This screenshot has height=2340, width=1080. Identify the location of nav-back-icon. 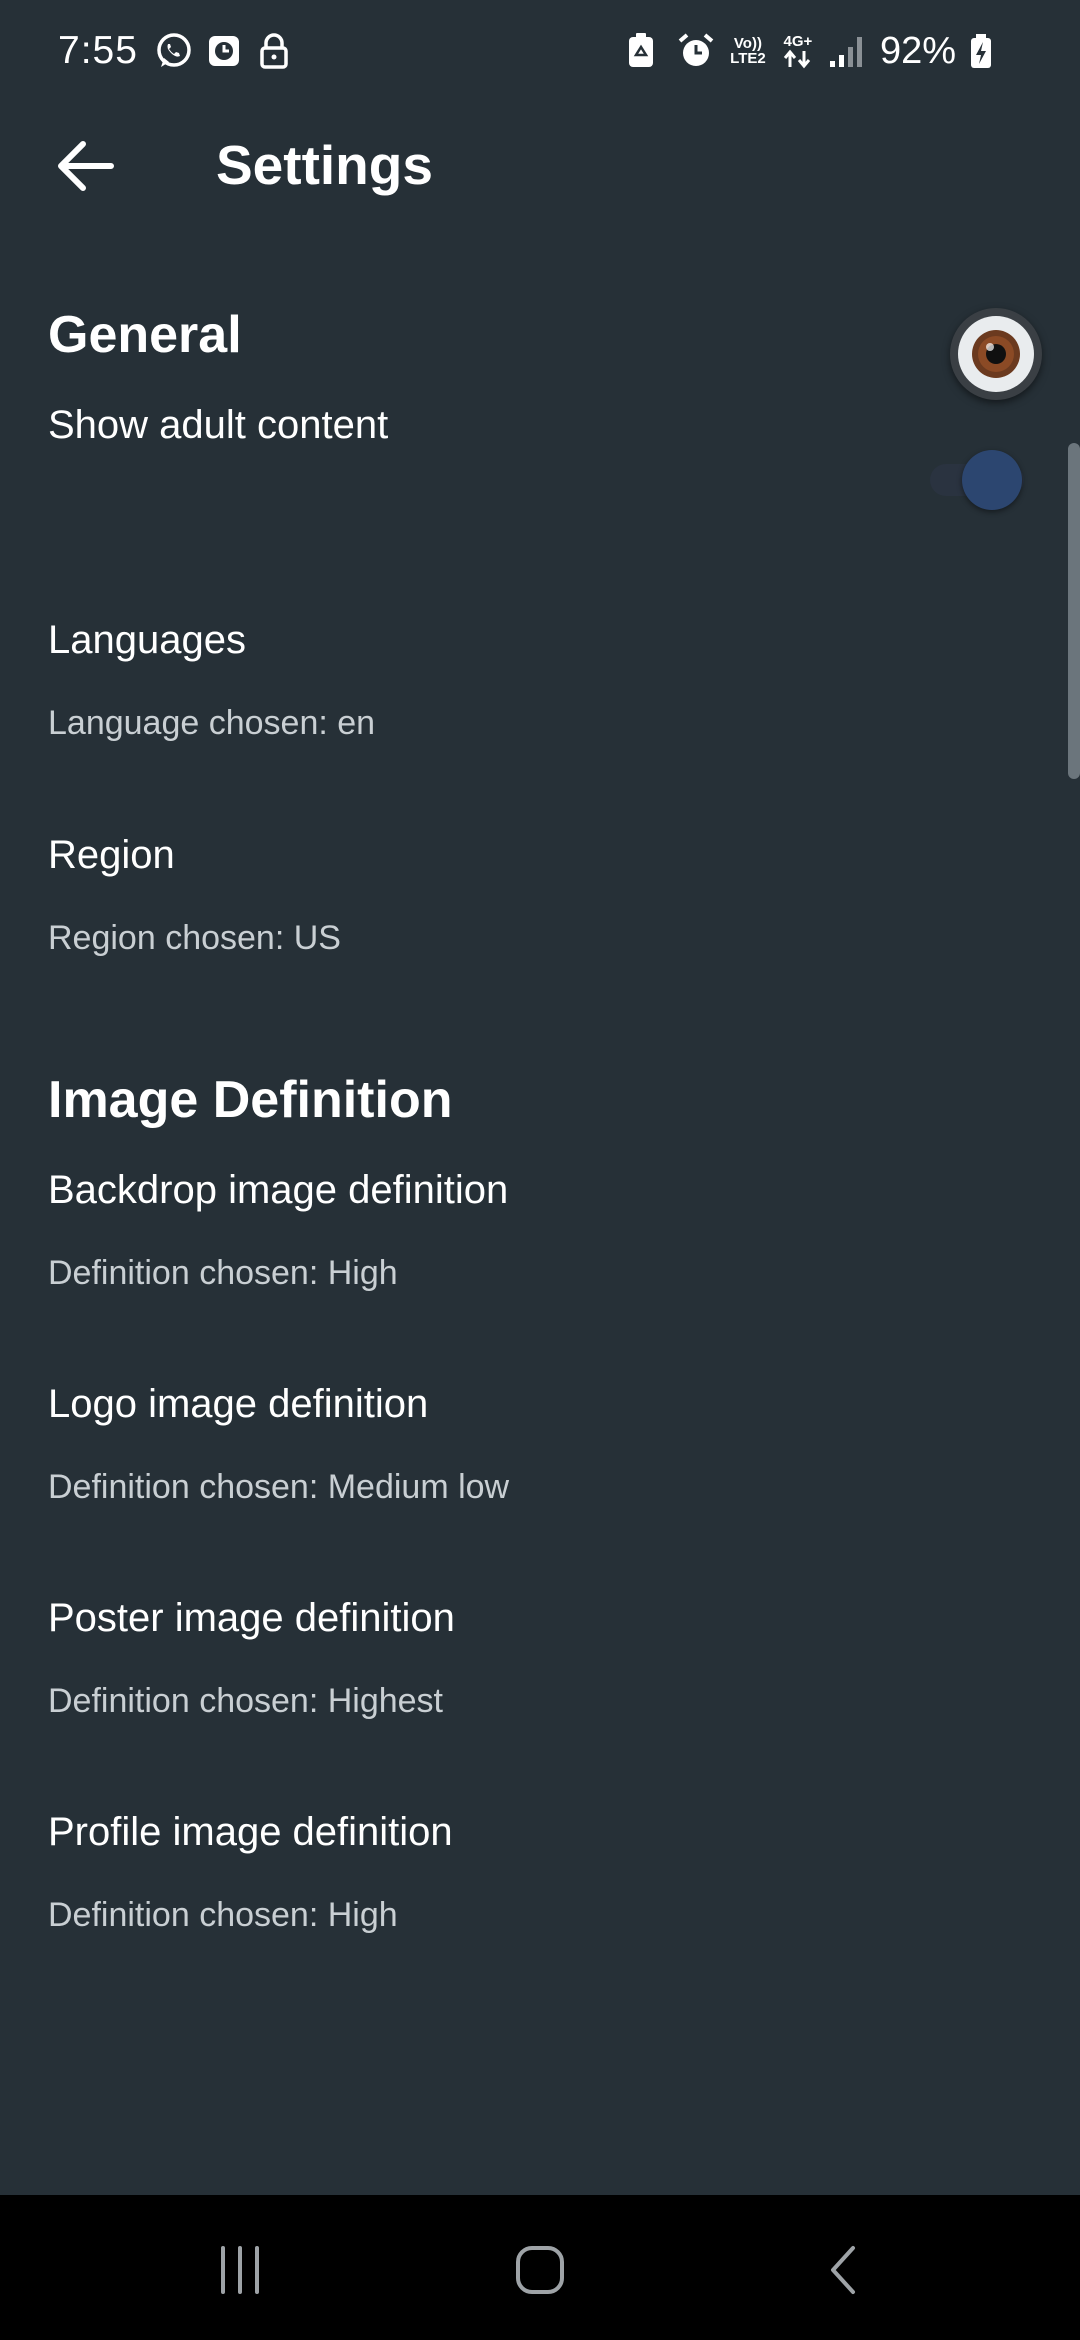
(843, 2270).